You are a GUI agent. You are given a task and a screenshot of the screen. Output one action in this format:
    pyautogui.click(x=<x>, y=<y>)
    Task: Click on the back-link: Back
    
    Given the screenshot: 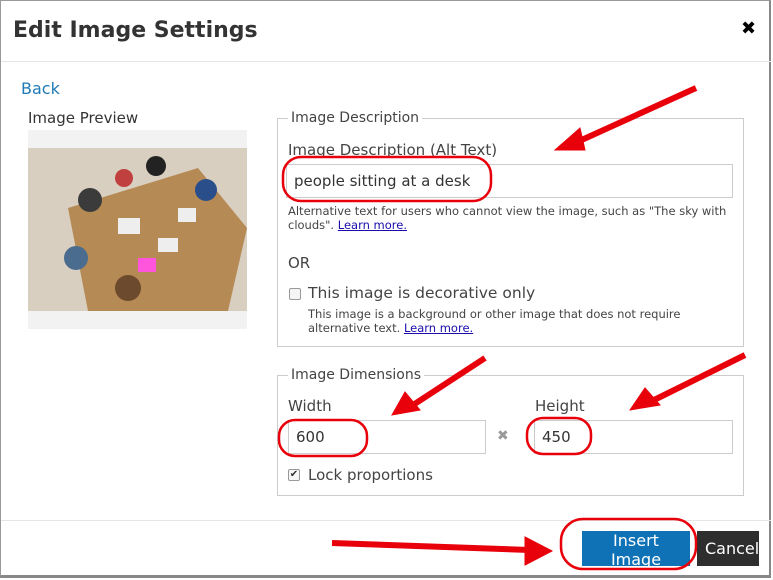 What is the action you would take?
    pyautogui.click(x=40, y=88)
    